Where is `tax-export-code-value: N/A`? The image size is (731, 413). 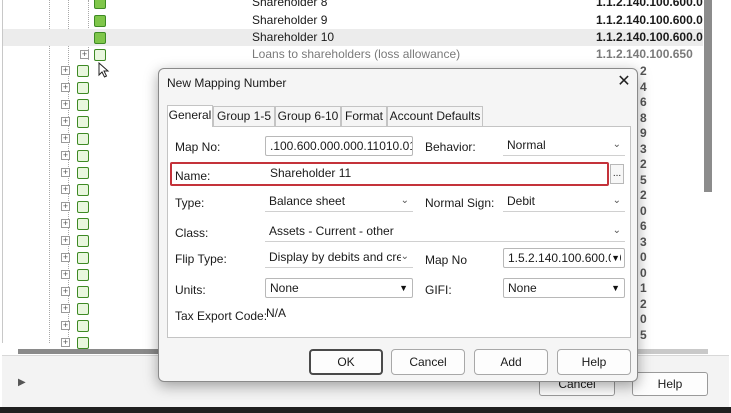 tax-export-code-value: N/A is located at coordinates (276, 313).